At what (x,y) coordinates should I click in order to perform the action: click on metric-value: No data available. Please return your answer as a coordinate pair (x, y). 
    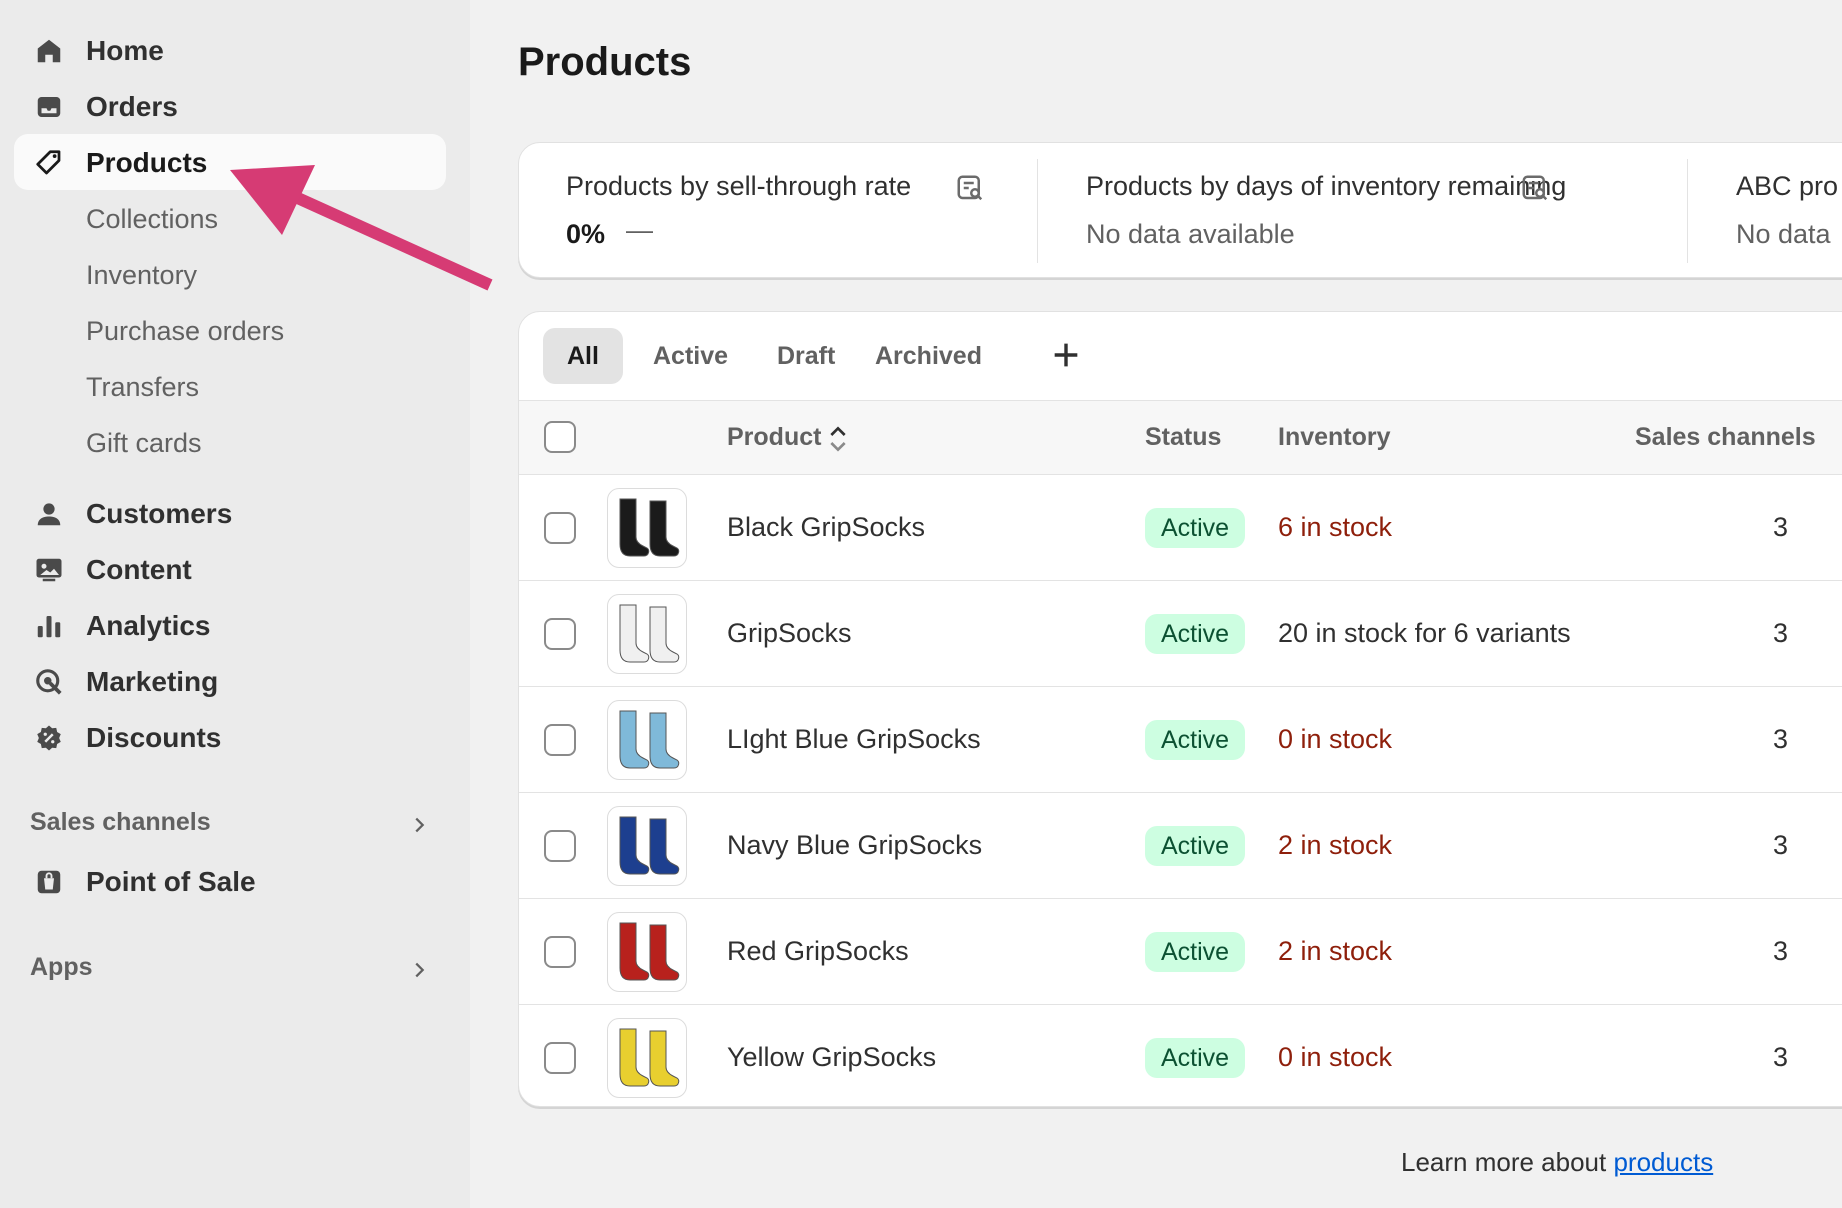
    Looking at the image, I should click on (1190, 234).